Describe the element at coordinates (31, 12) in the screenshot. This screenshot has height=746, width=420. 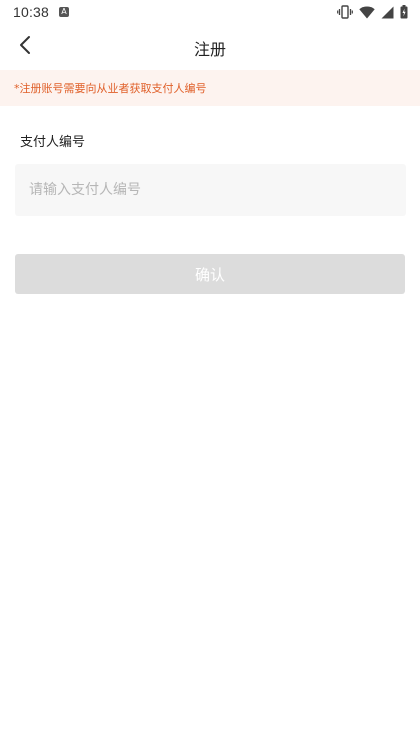
I see `status-time: 10:38` at that location.